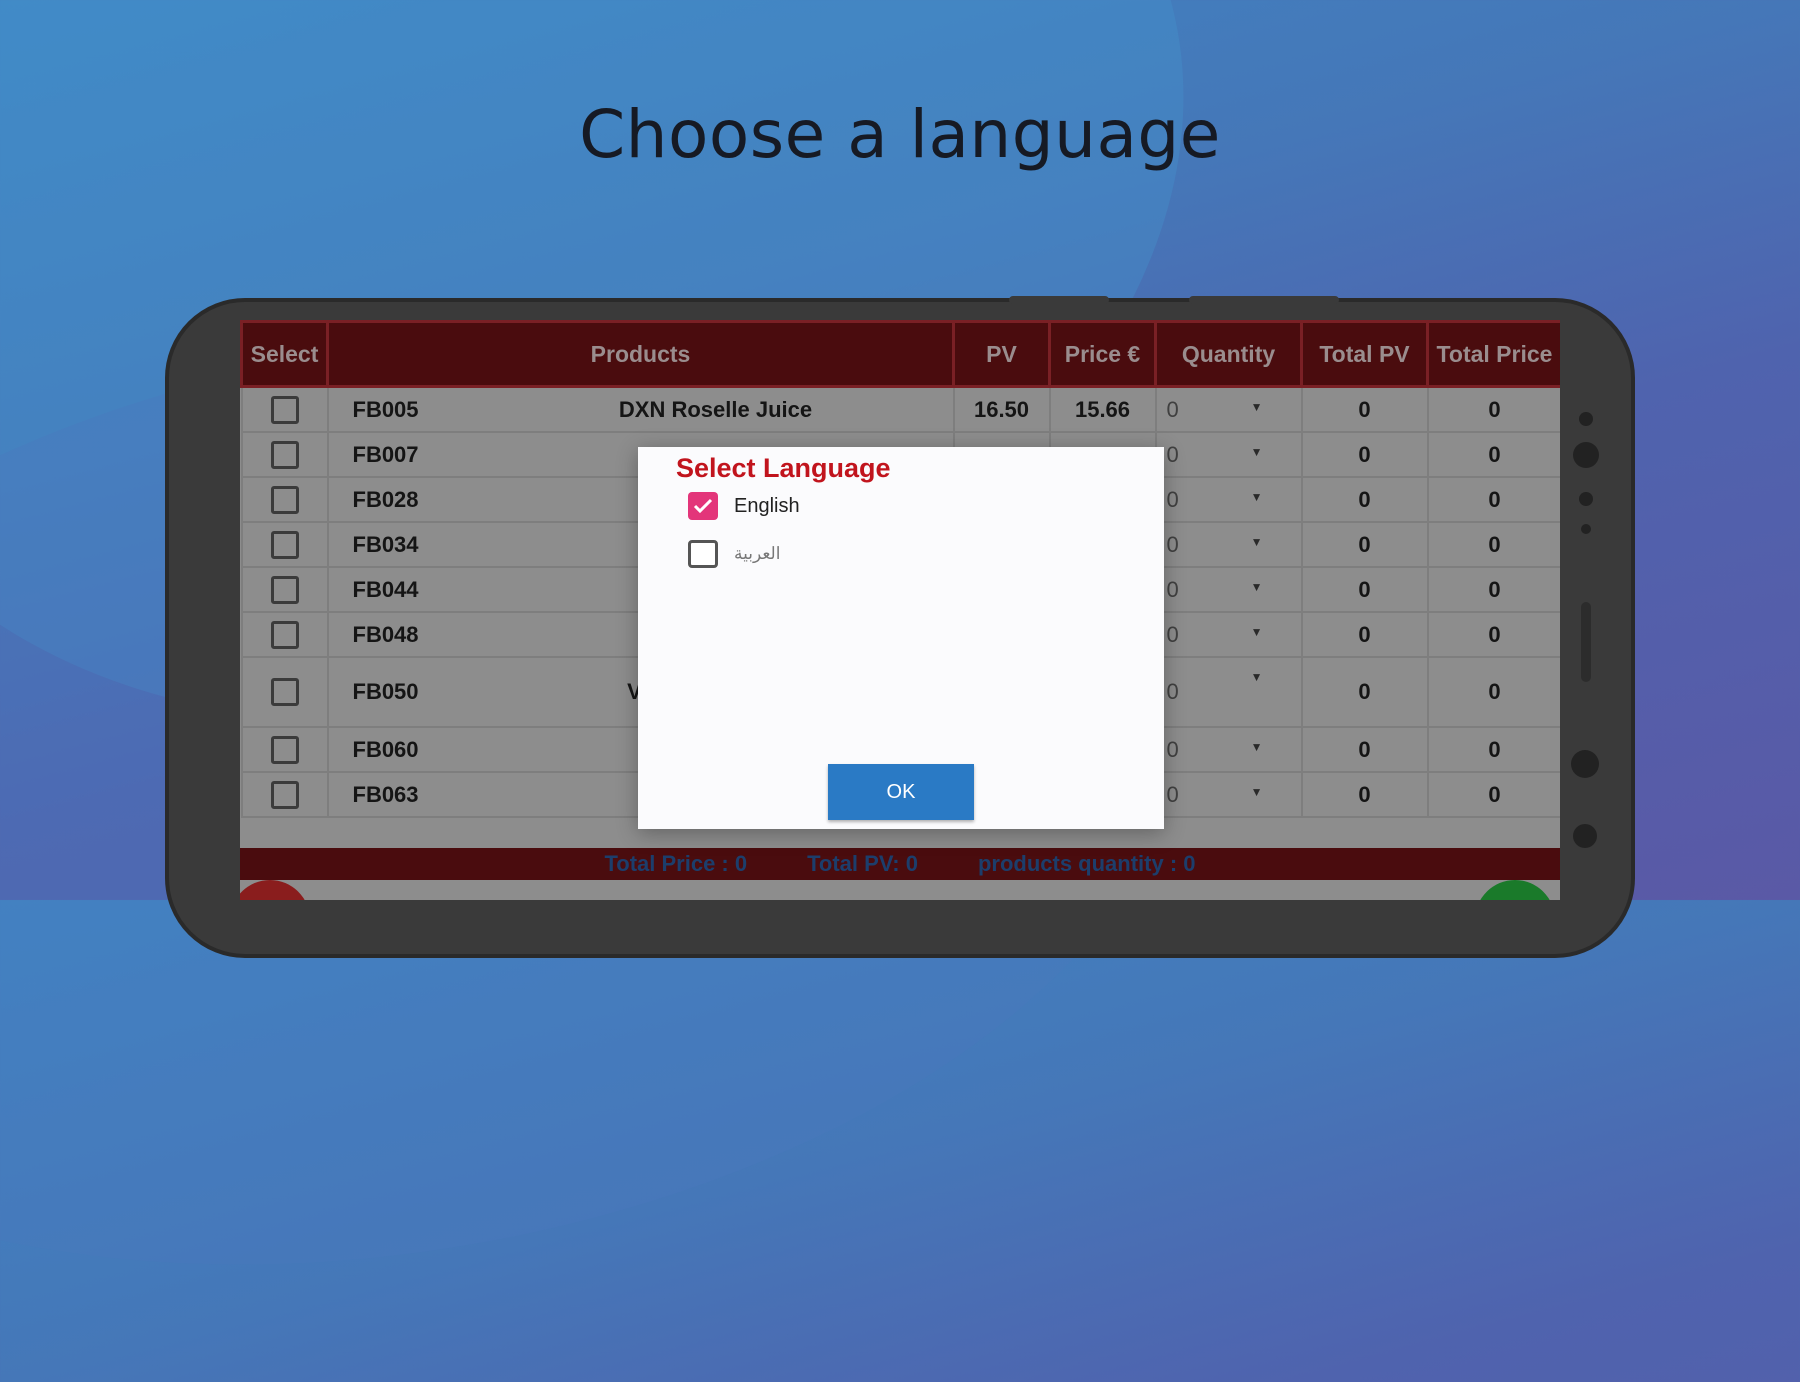 This screenshot has width=1800, height=1382. Describe the element at coordinates (1515, 890) in the screenshot. I see `right-action-button` at that location.